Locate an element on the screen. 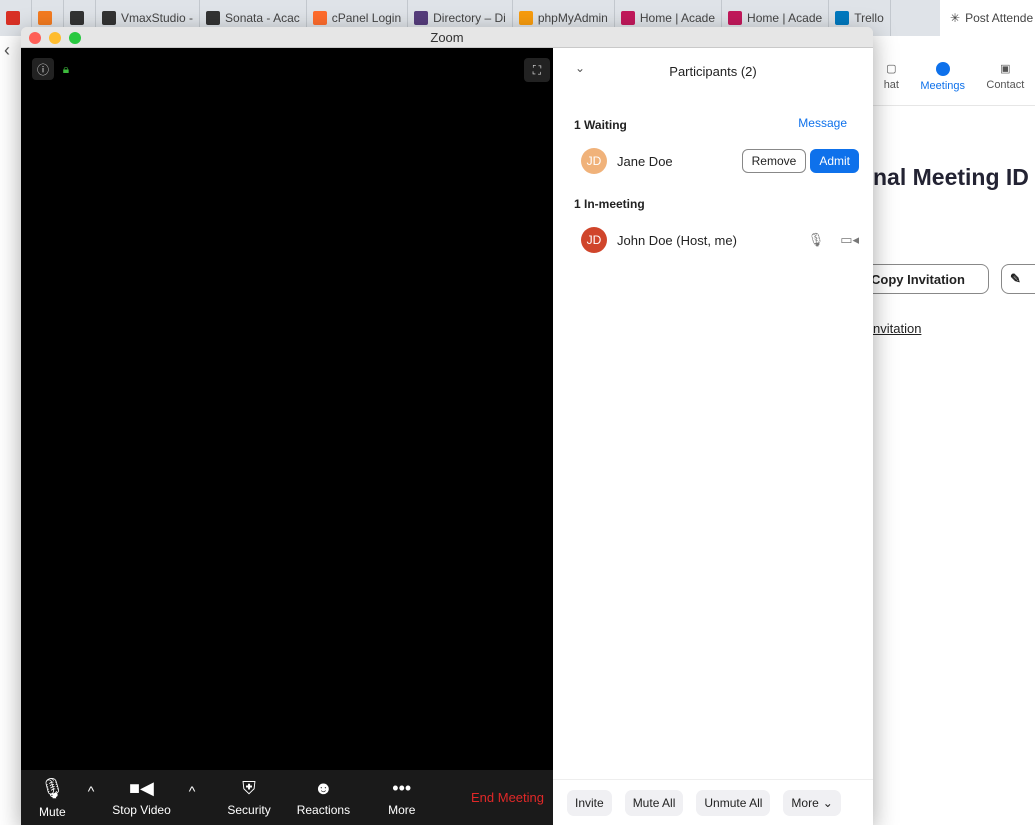 This screenshot has height=825, width=1035. end-meeting-button: End Meeting is located at coordinates (507, 797).